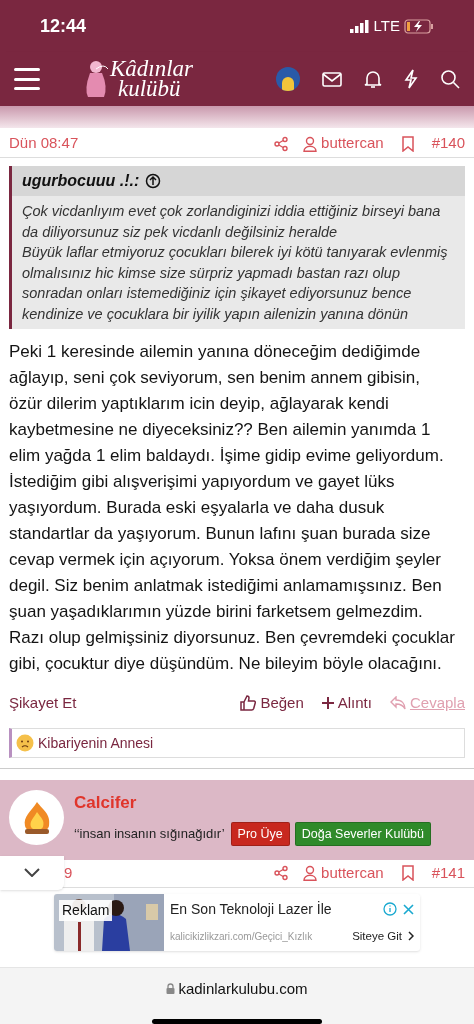  Describe the element at coordinates (448, 873) in the screenshot. I see `post-number: #141` at that location.